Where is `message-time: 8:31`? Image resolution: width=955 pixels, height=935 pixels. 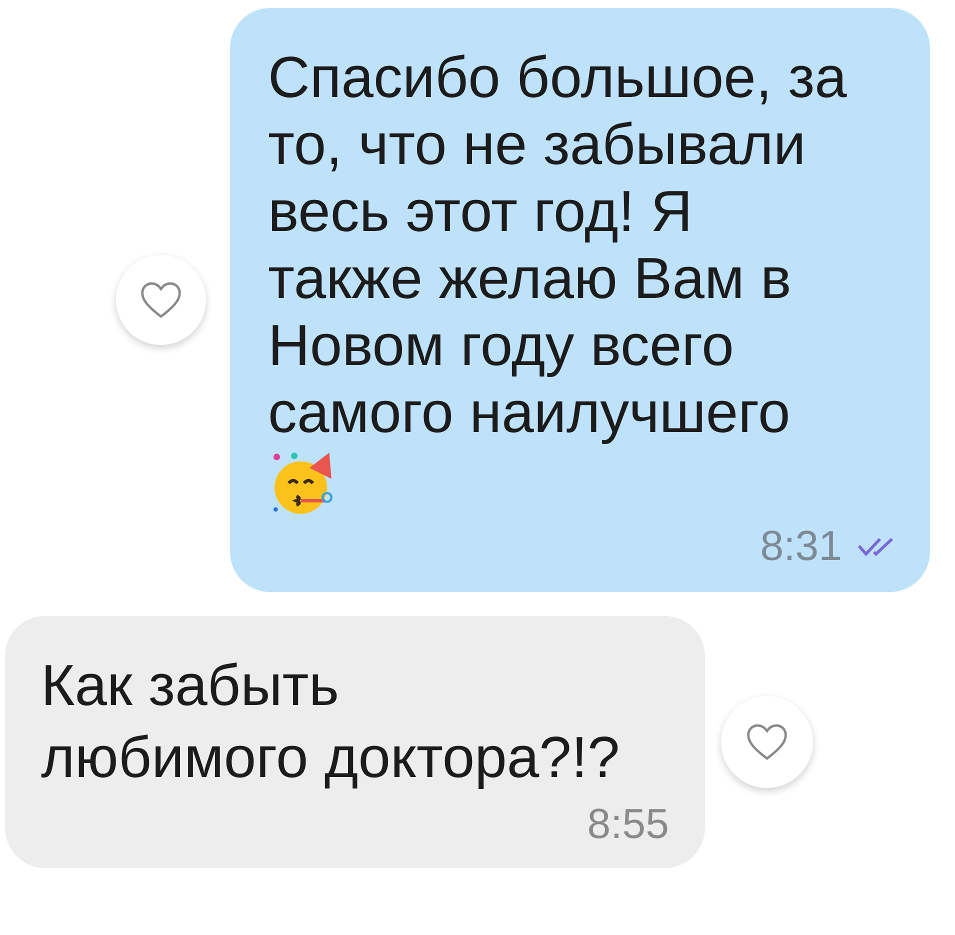 message-time: 8:31 is located at coordinates (801, 546).